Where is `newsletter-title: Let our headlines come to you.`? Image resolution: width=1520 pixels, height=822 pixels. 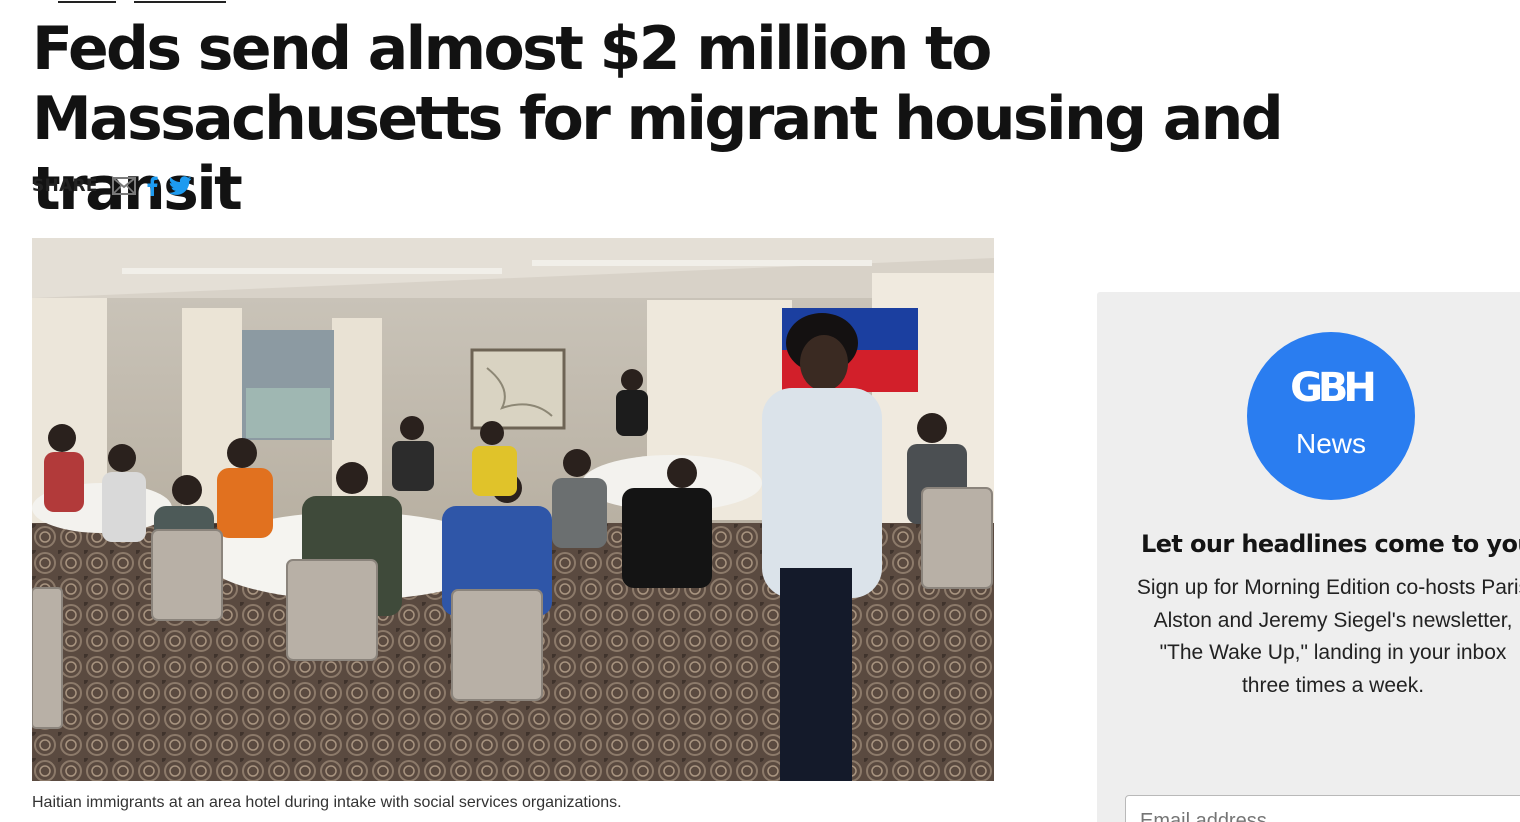 newsletter-title: Let our headlines come to you. is located at coordinates (1330, 544).